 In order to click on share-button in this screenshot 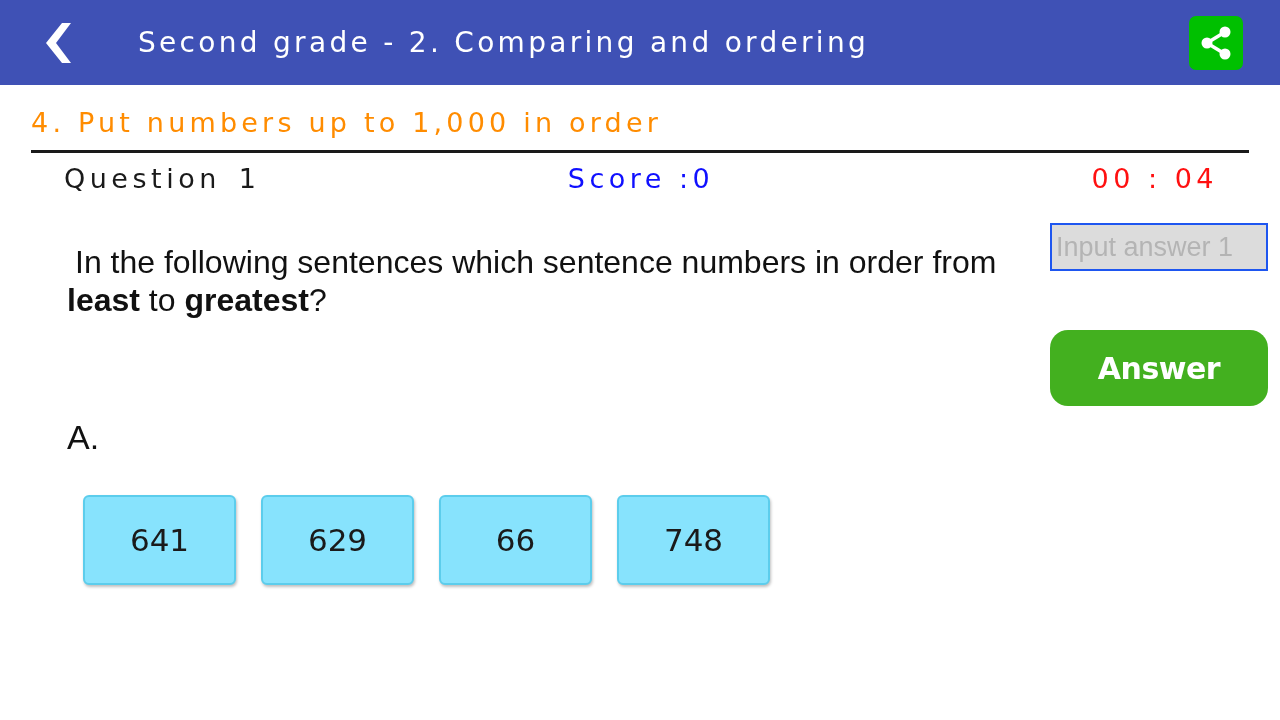, I will do `click(1216, 42)`.